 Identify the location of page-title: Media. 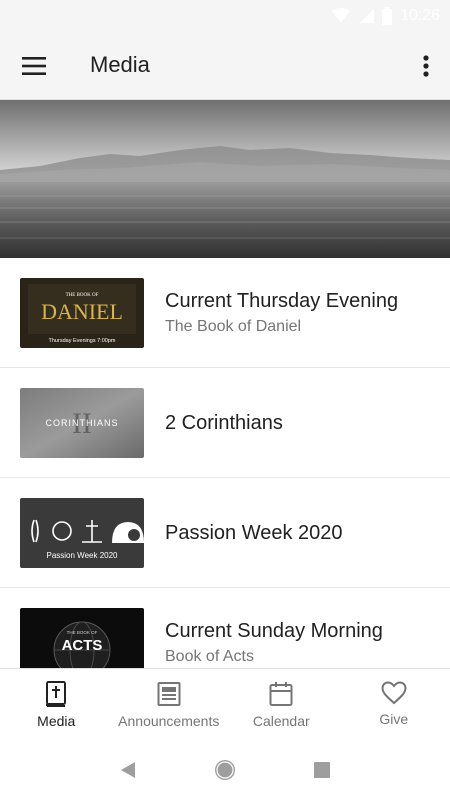
(120, 64).